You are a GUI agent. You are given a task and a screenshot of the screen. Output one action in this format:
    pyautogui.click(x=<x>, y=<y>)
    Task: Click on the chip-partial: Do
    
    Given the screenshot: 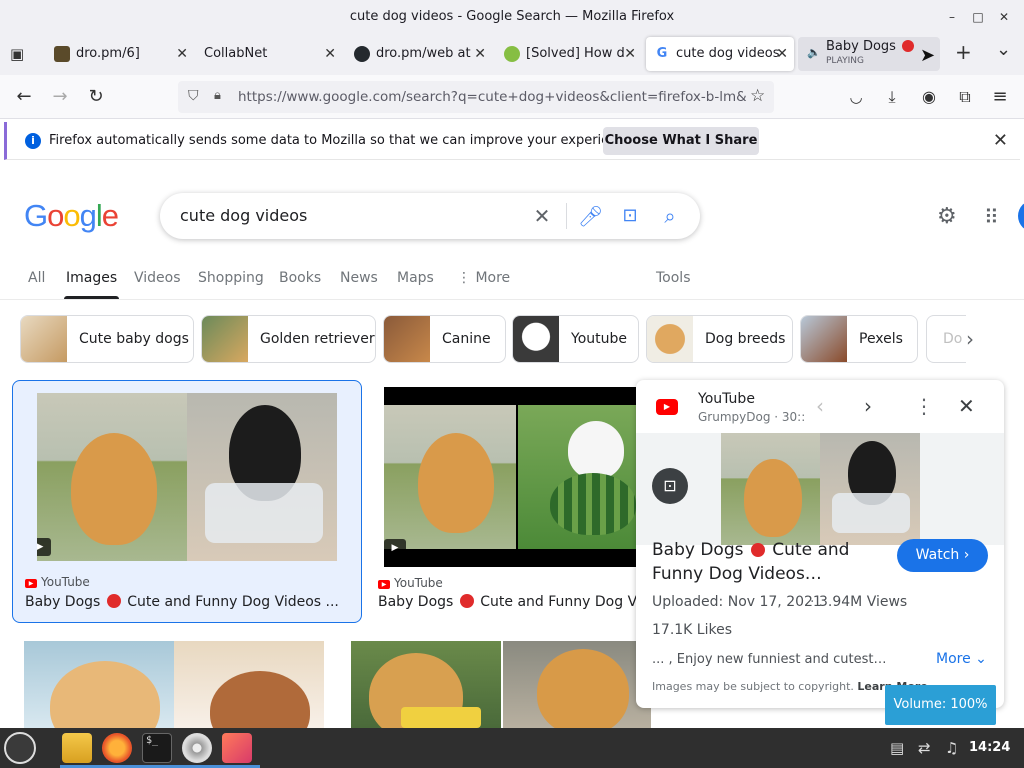 What is the action you would take?
    pyautogui.click(x=946, y=339)
    